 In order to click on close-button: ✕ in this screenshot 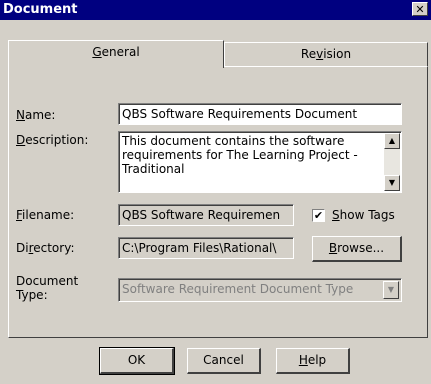, I will do `click(420, 9)`.